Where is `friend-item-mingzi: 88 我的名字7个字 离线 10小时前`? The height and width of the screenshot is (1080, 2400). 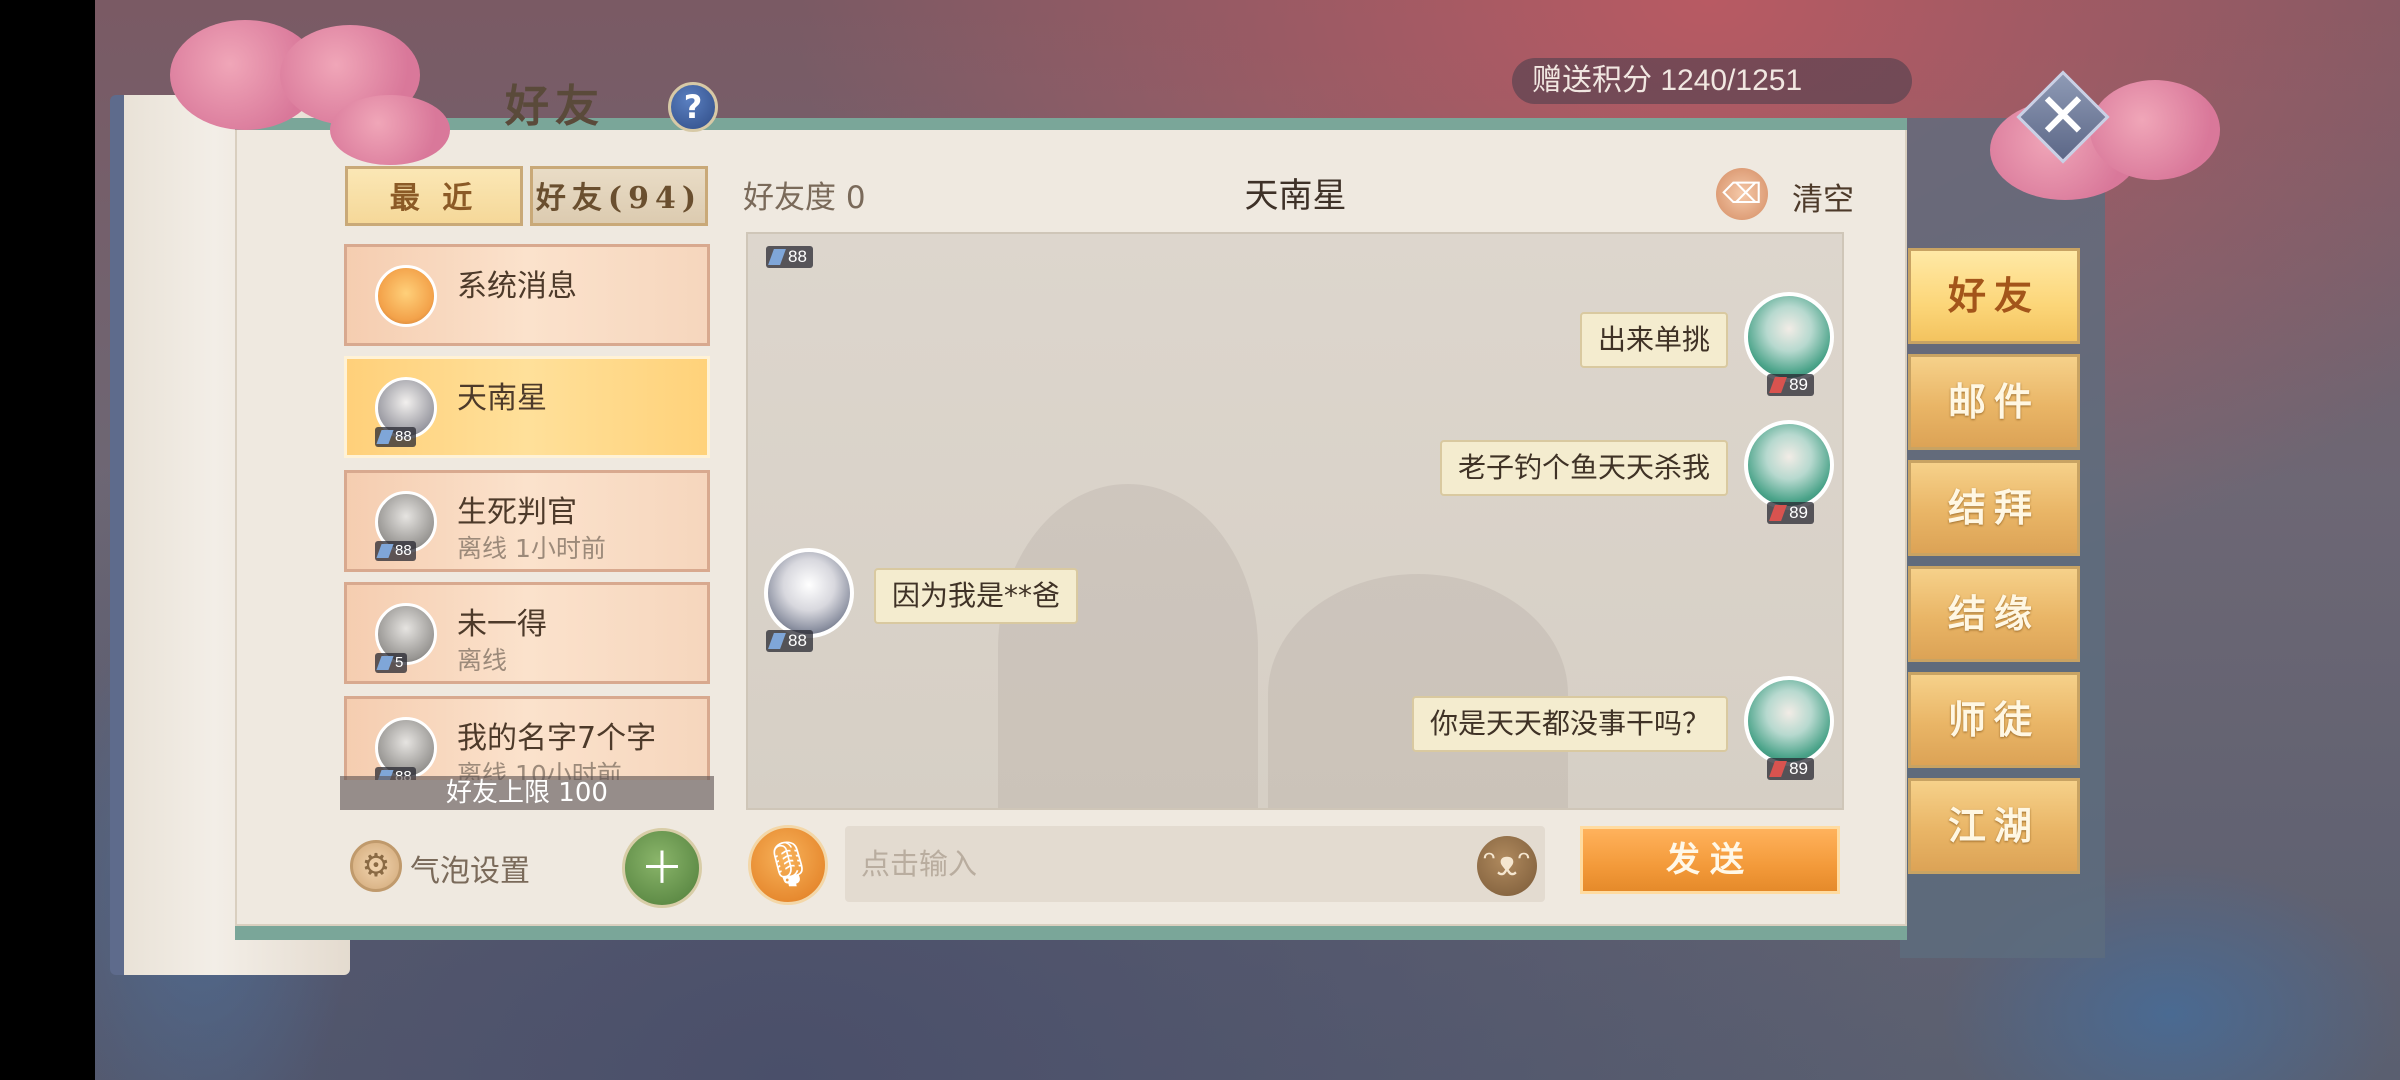 friend-item-mingzi: 88 我的名字7个字 离线 10小时前 is located at coordinates (527, 738).